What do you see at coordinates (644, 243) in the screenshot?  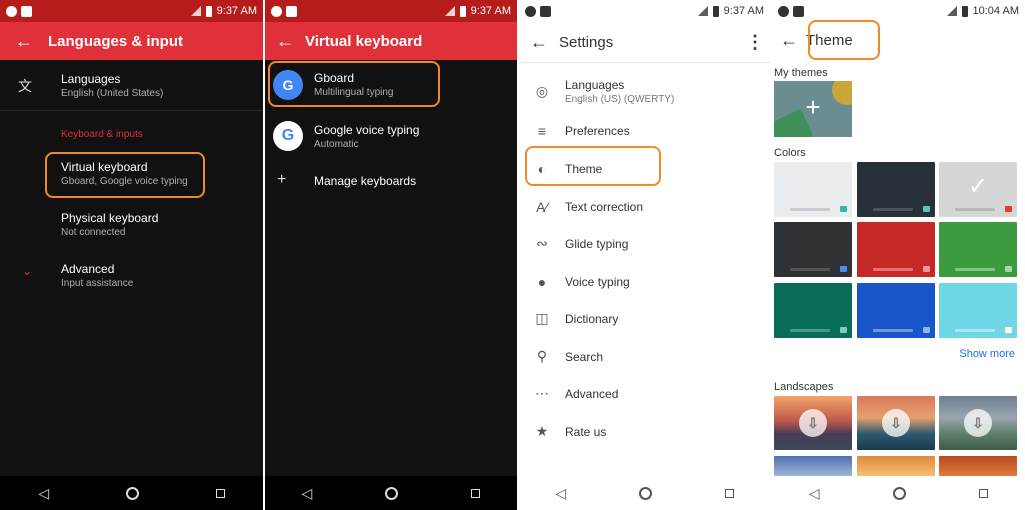 I see `menu-item-glide-typing: ∾ Glide typing` at bounding box center [644, 243].